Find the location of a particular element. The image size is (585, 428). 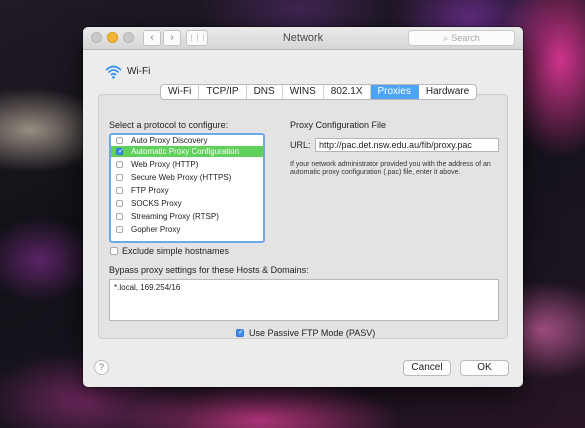

protocol-item-automatic-configuration: ✓ Automatic Proxy Configuration is located at coordinates (187, 151).